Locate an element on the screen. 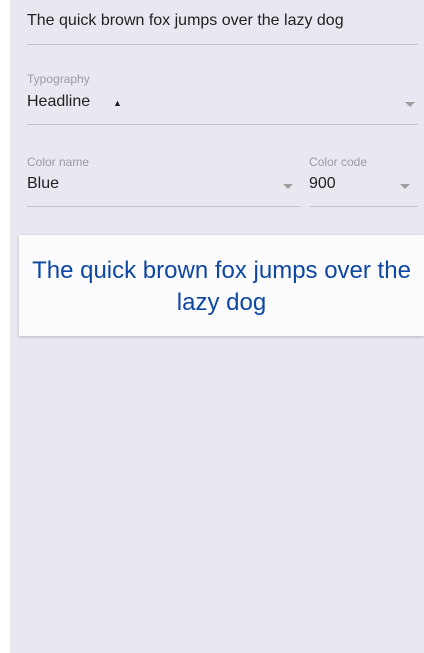  typography-value: Headline is located at coordinates (59, 101).